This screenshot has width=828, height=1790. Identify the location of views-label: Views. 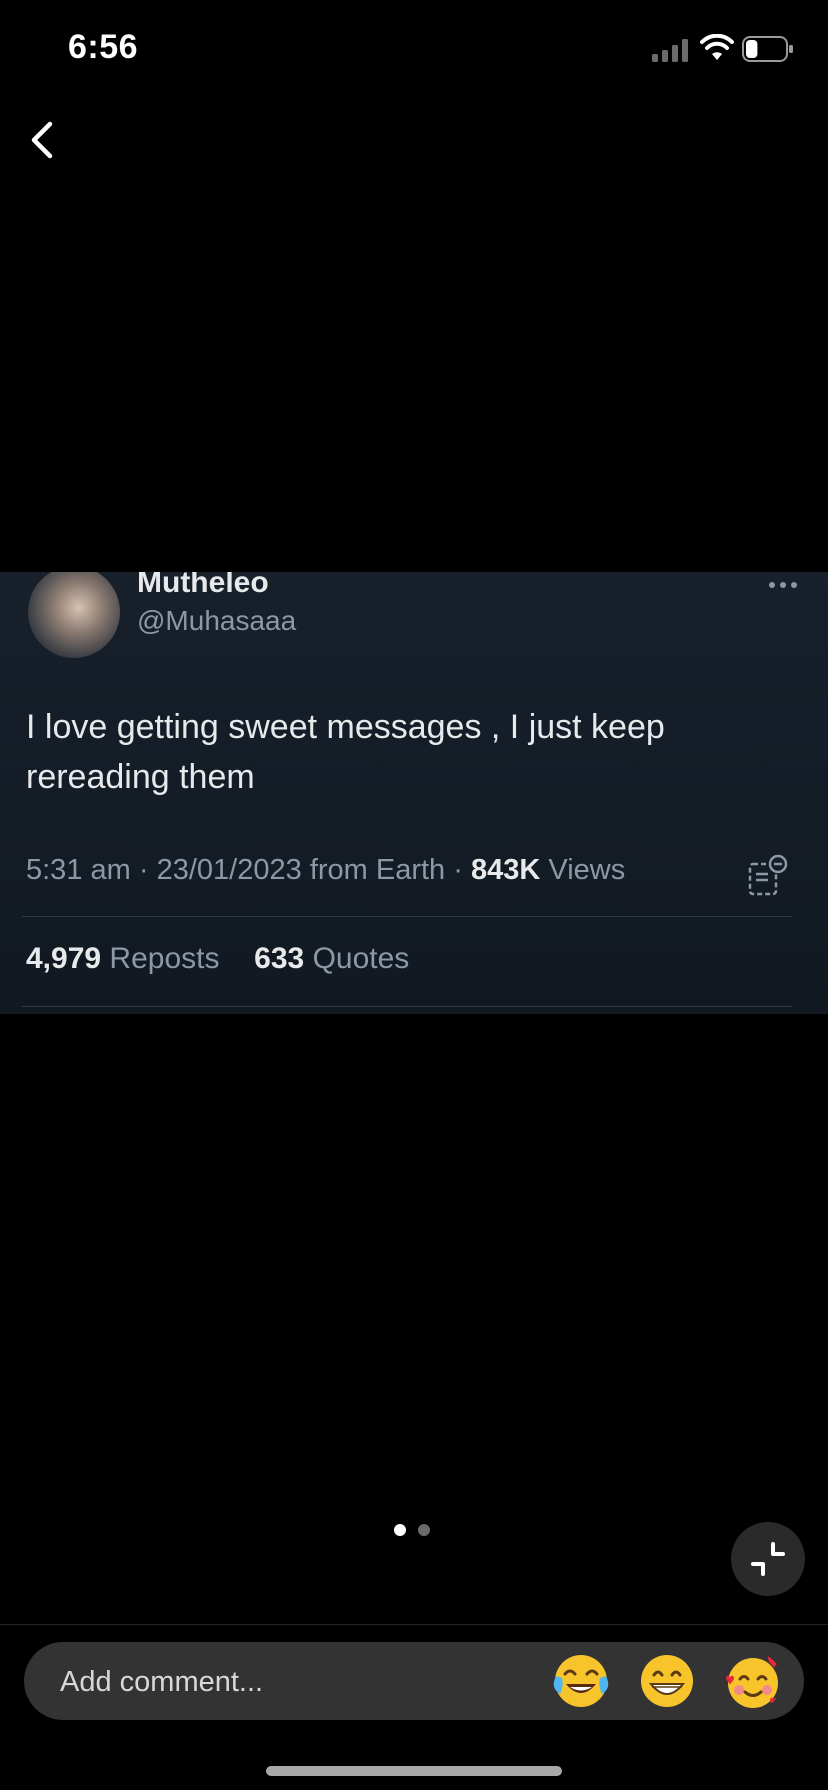
(587, 870).